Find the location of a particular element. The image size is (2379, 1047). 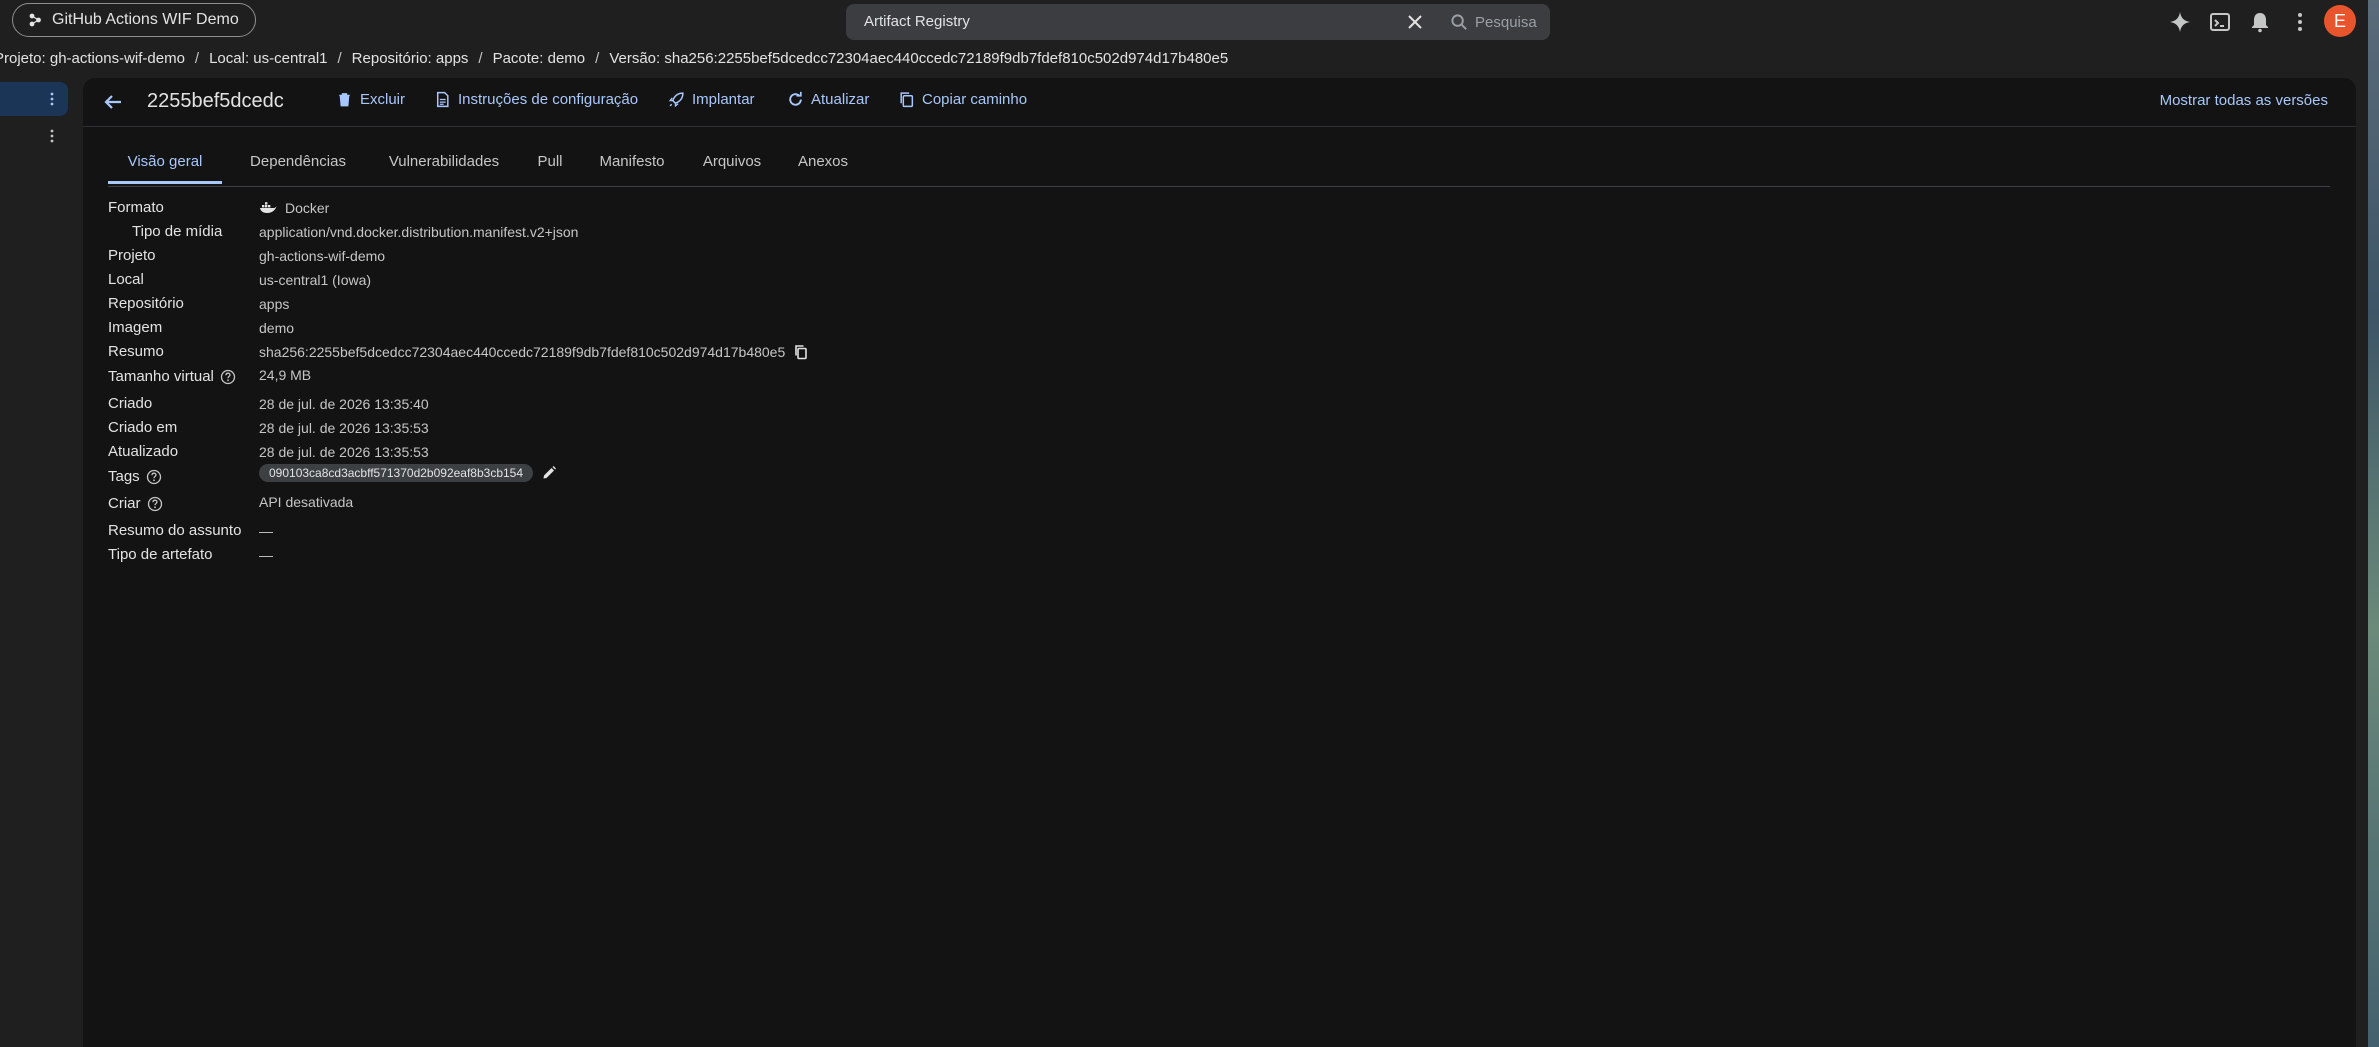

search-box: Artifact Registry Pesquisa is located at coordinates (1198, 22).